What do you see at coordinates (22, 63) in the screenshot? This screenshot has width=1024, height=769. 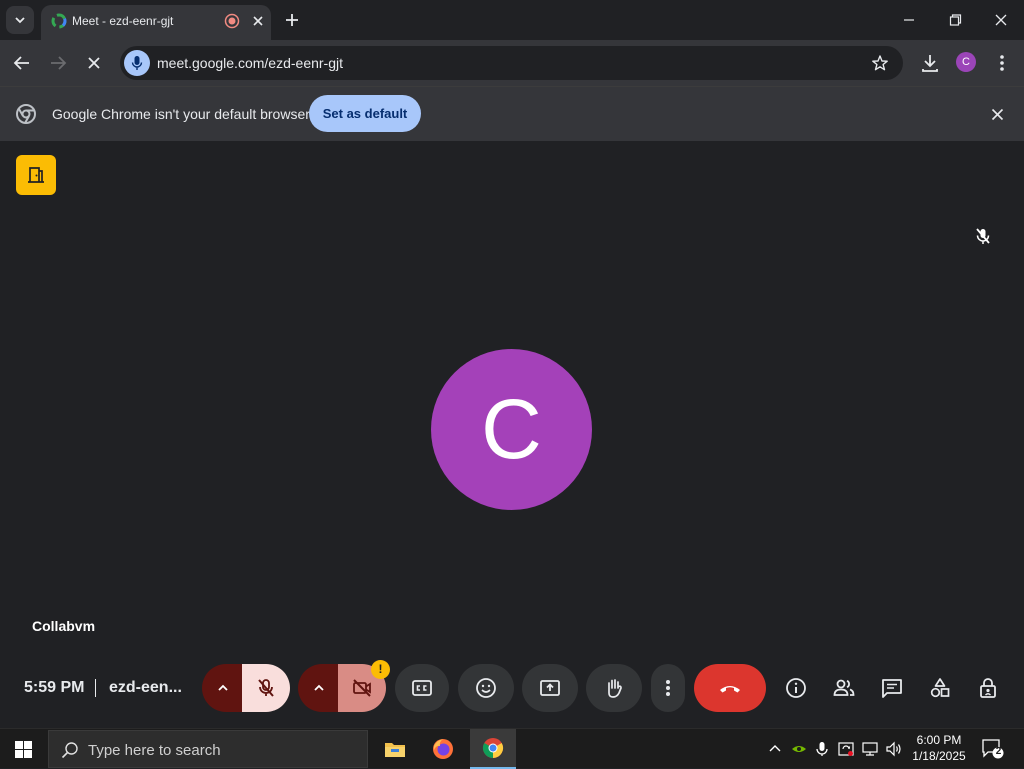 I see `back-arrow-icon` at bounding box center [22, 63].